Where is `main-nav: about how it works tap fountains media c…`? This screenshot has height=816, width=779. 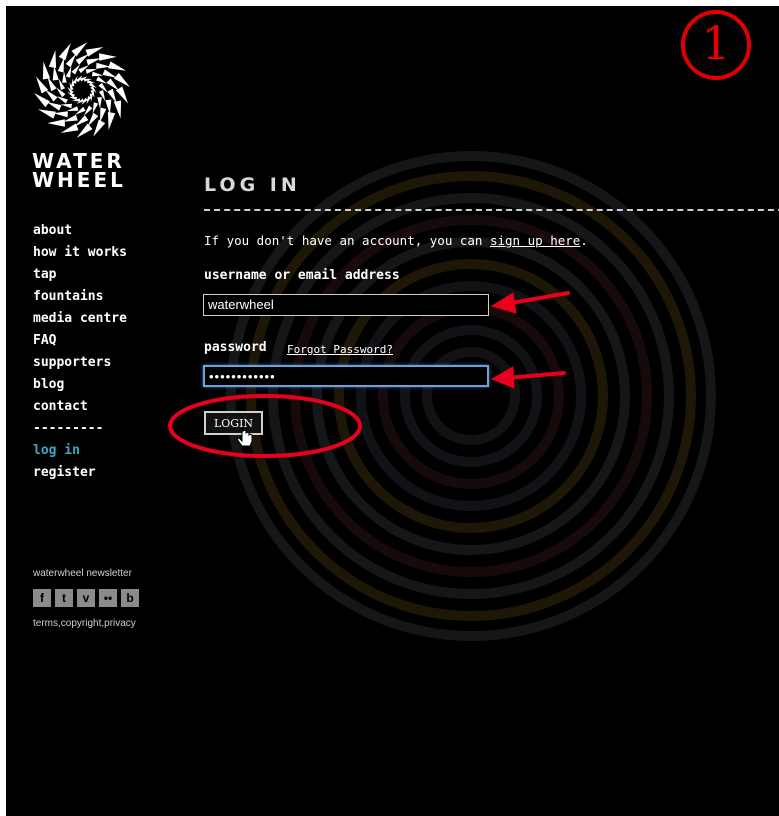 main-nav: about how it works tap fountains media c… is located at coordinates (80, 352).